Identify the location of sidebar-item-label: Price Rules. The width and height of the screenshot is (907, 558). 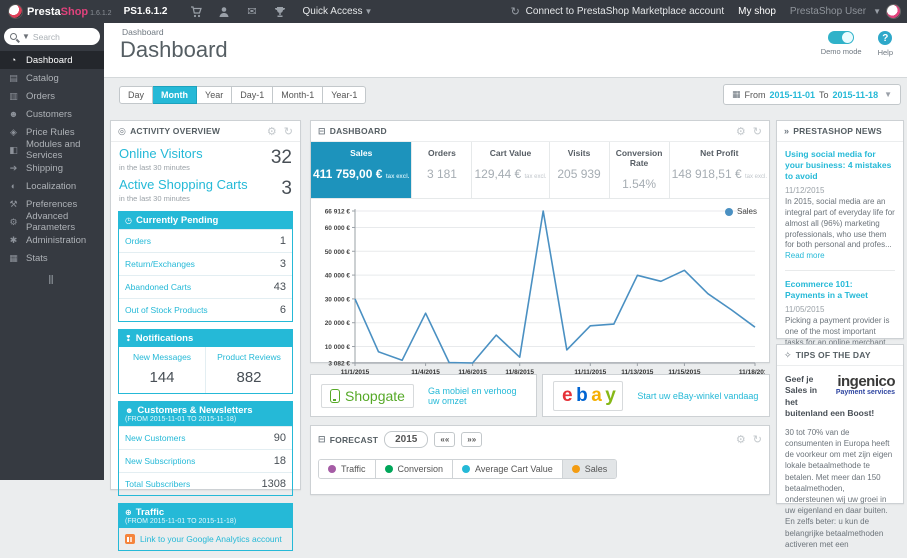
(50, 132).